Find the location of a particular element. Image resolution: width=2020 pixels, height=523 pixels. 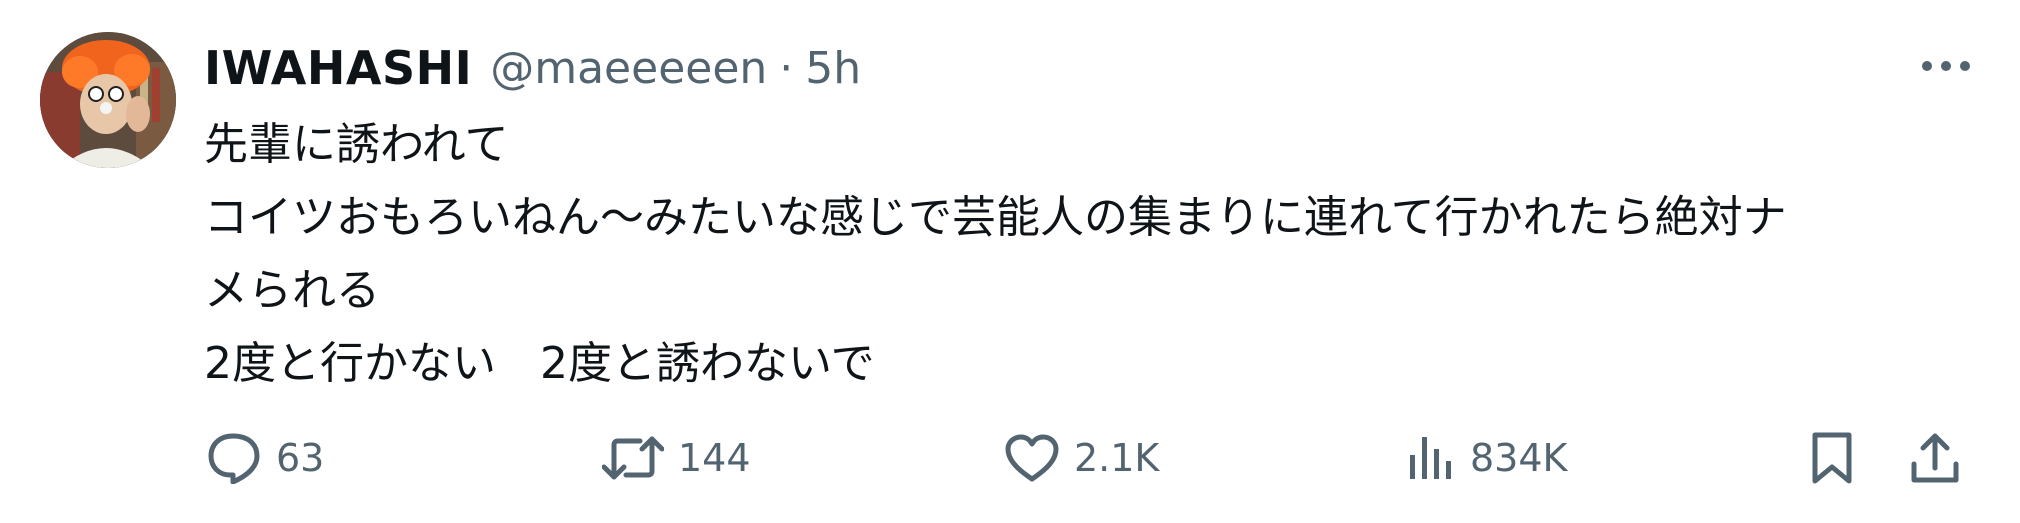

bookmark-button is located at coordinates (1832, 458).